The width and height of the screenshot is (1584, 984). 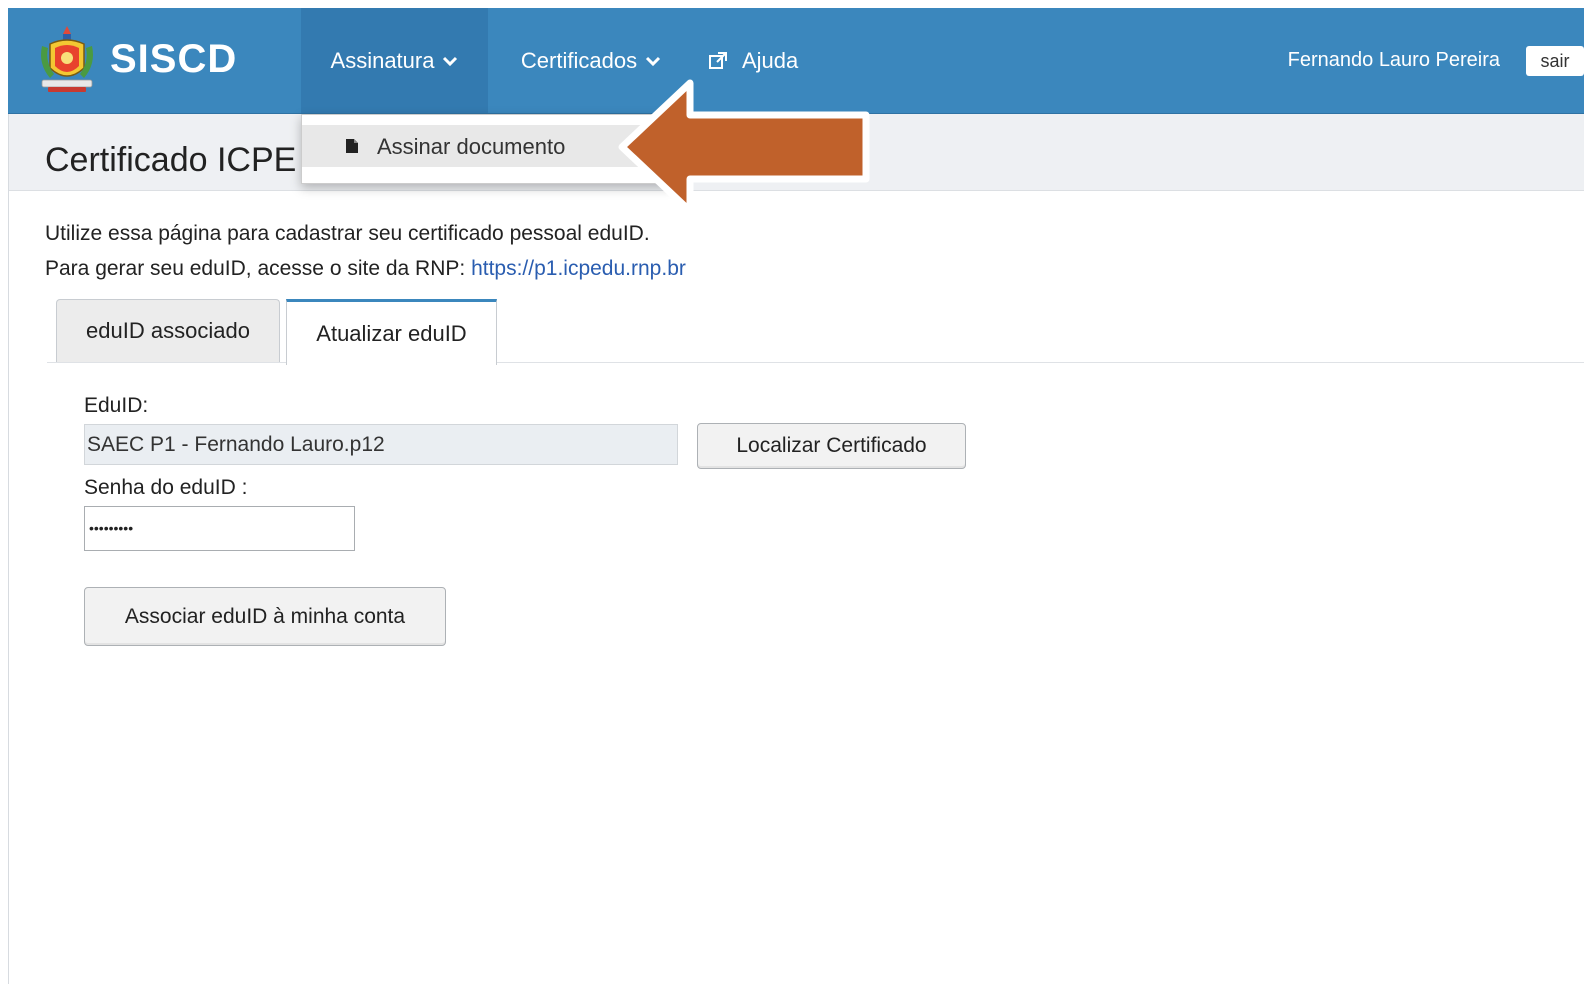 What do you see at coordinates (1393, 60) in the screenshot?
I see `user-name: Fernando Lauro Pereira` at bounding box center [1393, 60].